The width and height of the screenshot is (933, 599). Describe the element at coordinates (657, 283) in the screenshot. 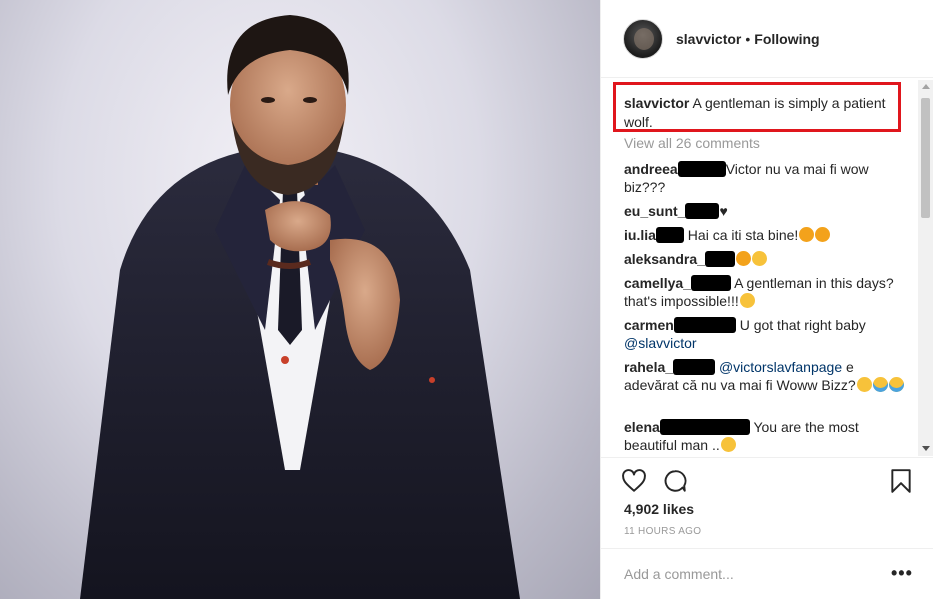

I see `comment-username: camellya_` at that location.